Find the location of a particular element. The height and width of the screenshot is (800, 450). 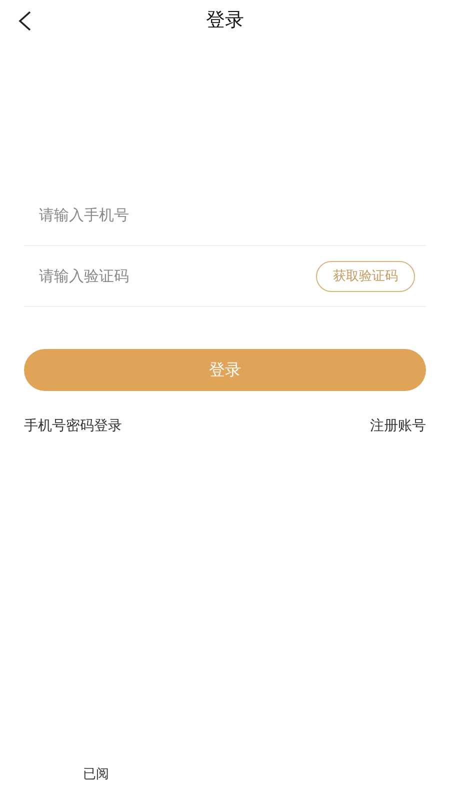

code-field: 请输入验证码 is located at coordinates (131, 276).